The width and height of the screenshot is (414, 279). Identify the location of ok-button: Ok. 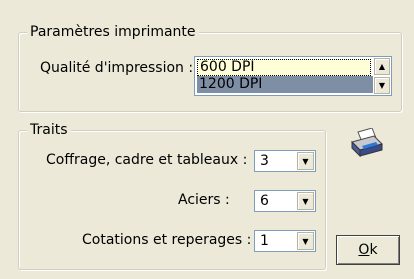
(368, 250).